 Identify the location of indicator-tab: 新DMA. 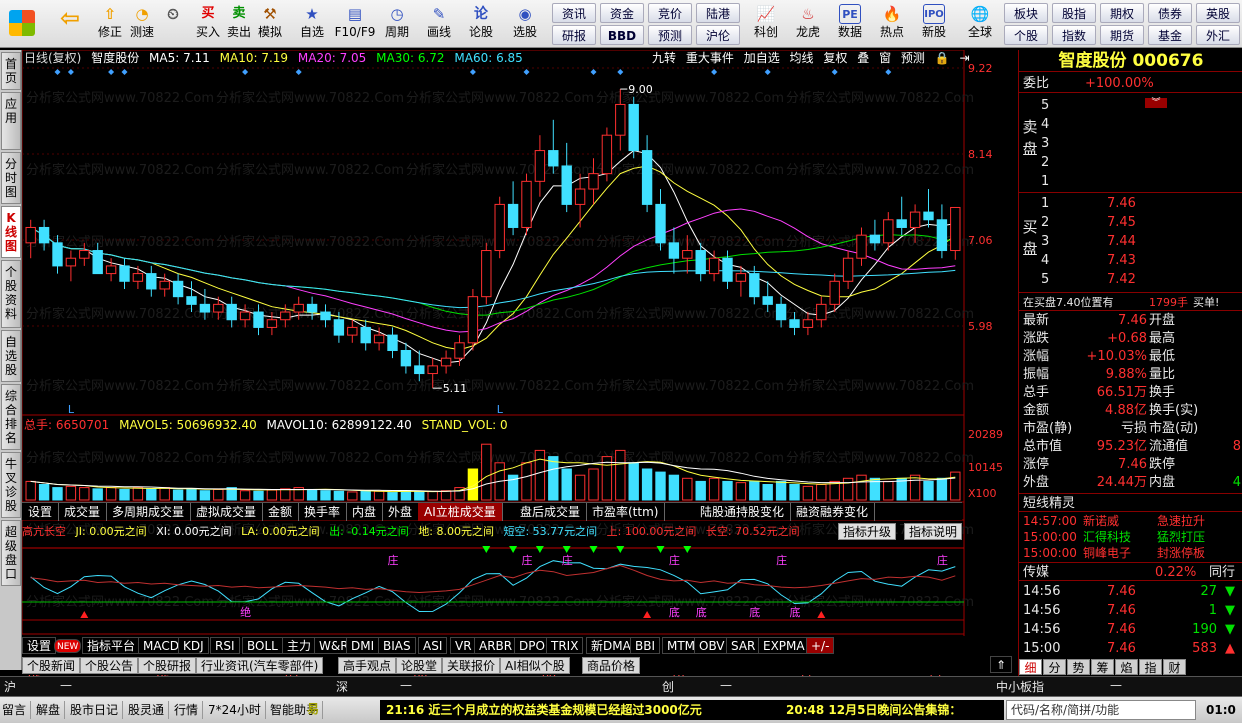
(611, 645).